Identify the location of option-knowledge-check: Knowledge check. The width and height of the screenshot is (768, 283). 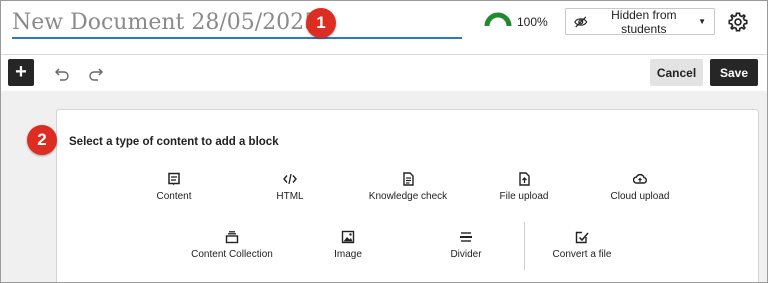
(408, 187).